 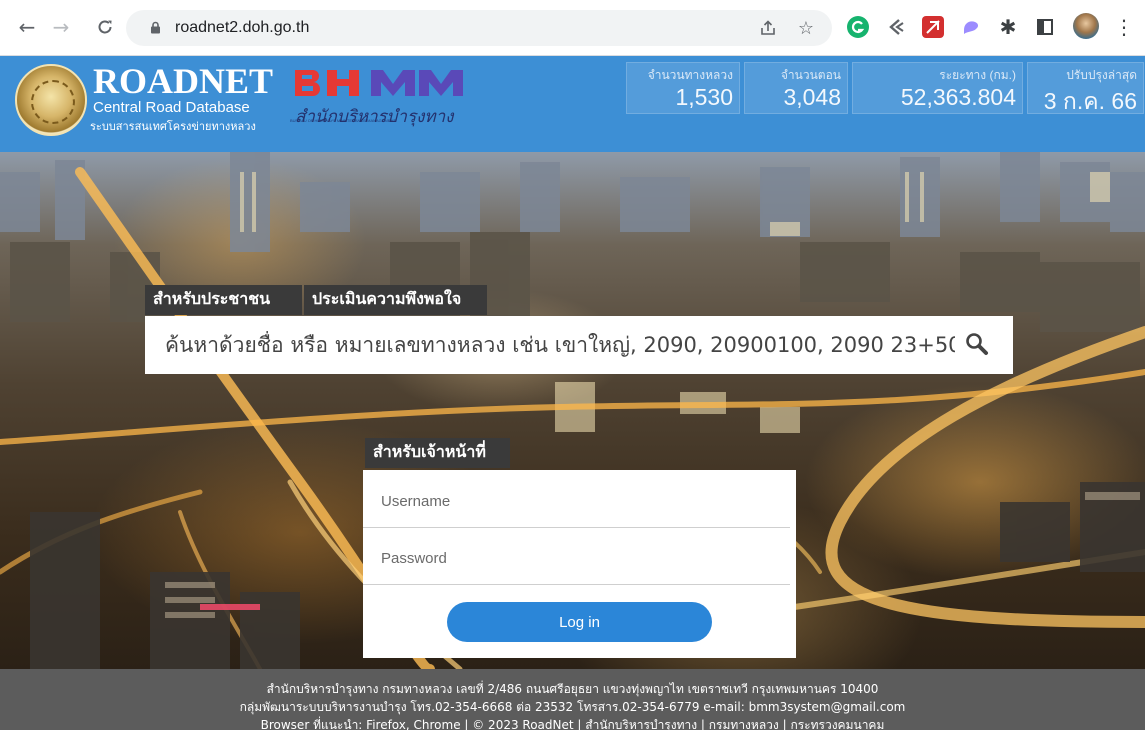 I want to click on stat-value: 52,363.804, so click(x=958, y=97).